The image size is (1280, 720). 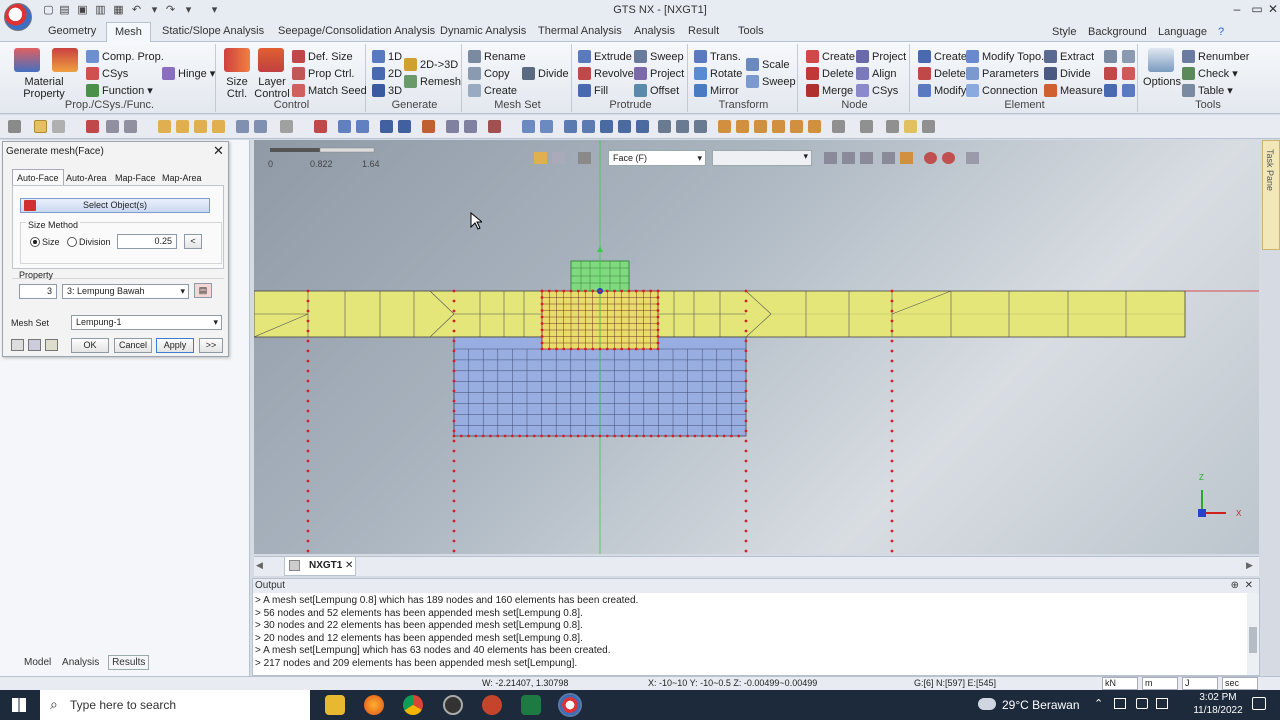 What do you see at coordinates (72, 31) in the screenshot?
I see `tab-geometry: Geometry` at bounding box center [72, 31].